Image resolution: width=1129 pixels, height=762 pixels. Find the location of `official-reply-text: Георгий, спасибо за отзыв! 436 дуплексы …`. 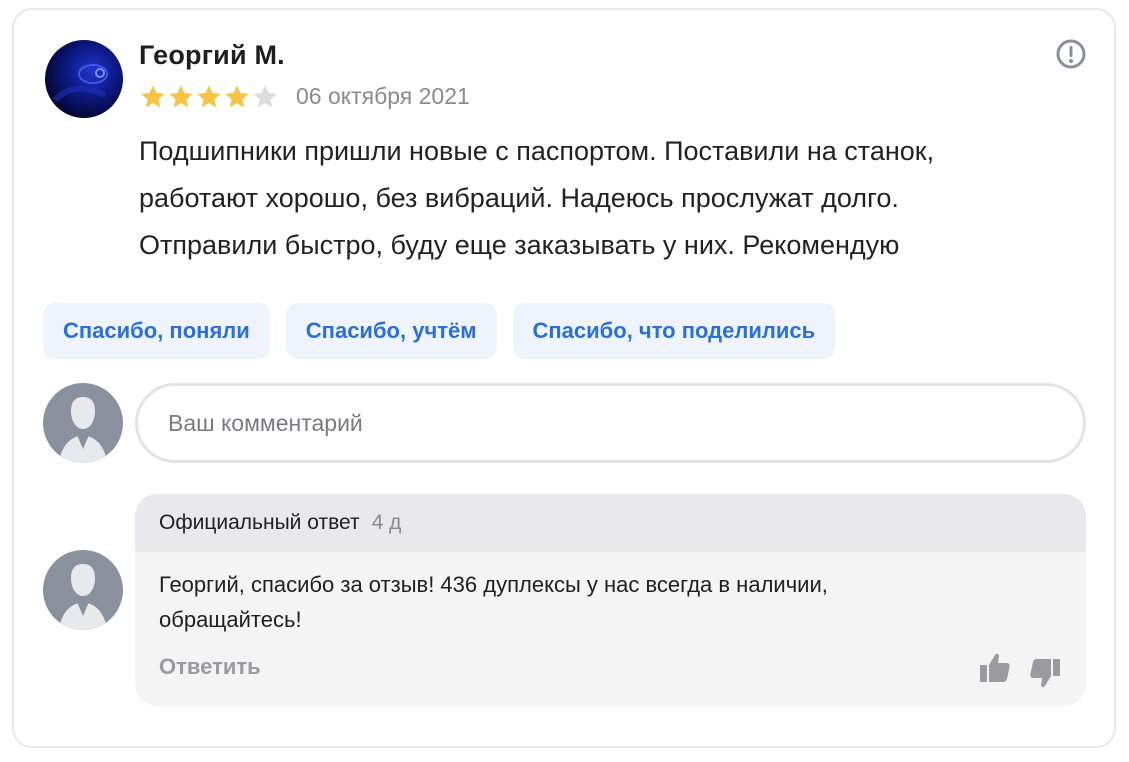

official-reply-text: Георгий, спасибо за отзыв! 436 дуплексы … is located at coordinates (609, 602).